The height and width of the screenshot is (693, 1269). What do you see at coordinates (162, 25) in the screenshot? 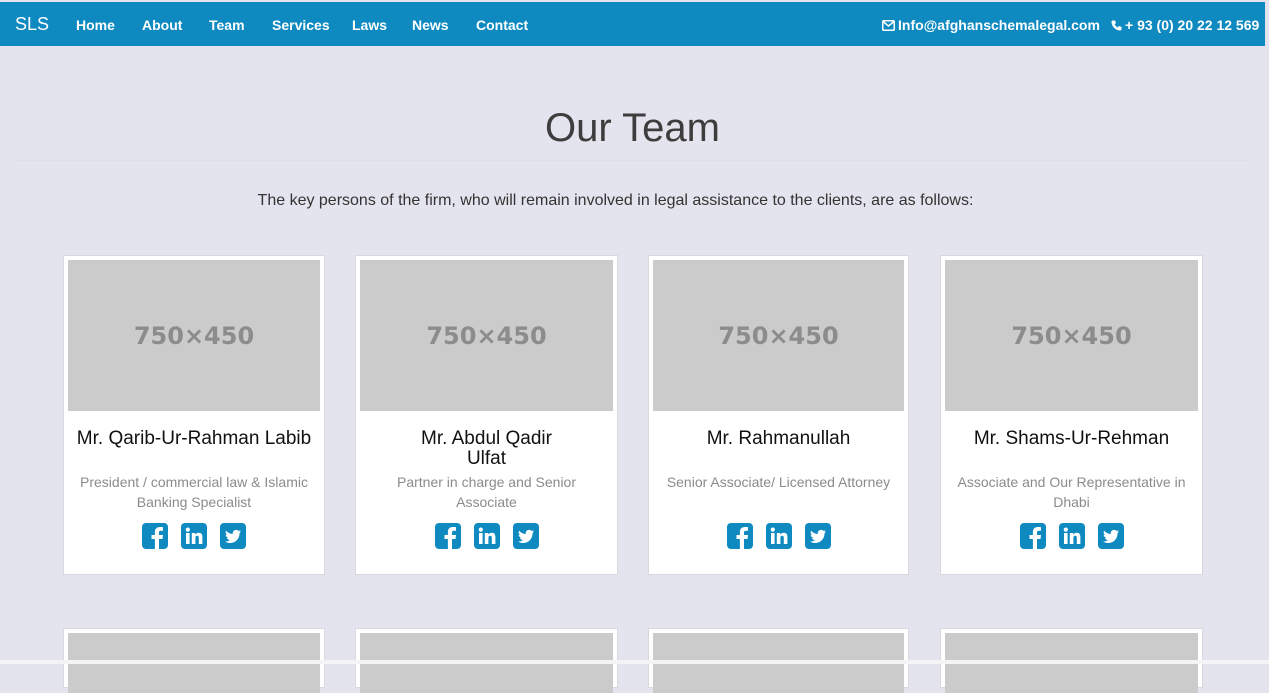
I see `nav-about: About` at bounding box center [162, 25].